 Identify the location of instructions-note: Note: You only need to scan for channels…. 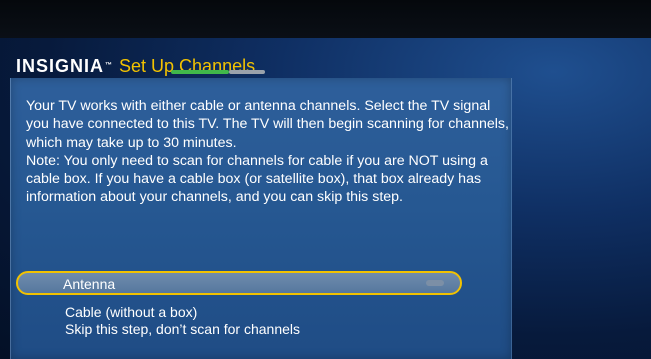
(257, 179).